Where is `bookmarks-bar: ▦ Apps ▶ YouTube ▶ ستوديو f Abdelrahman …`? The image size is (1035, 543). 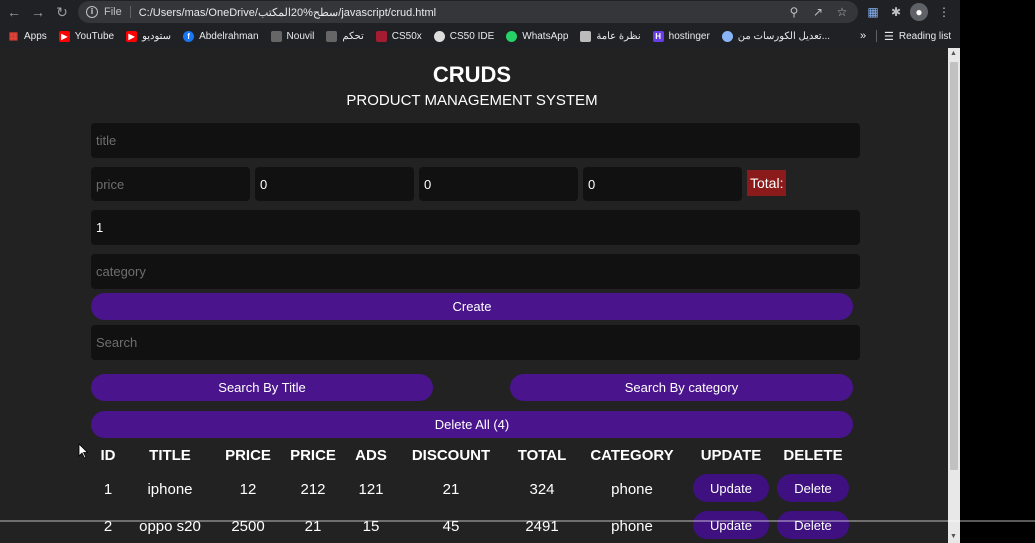 bookmarks-bar: ▦ Apps ▶ YouTube ▶ ستوديو f Abdelrahman … is located at coordinates (480, 36).